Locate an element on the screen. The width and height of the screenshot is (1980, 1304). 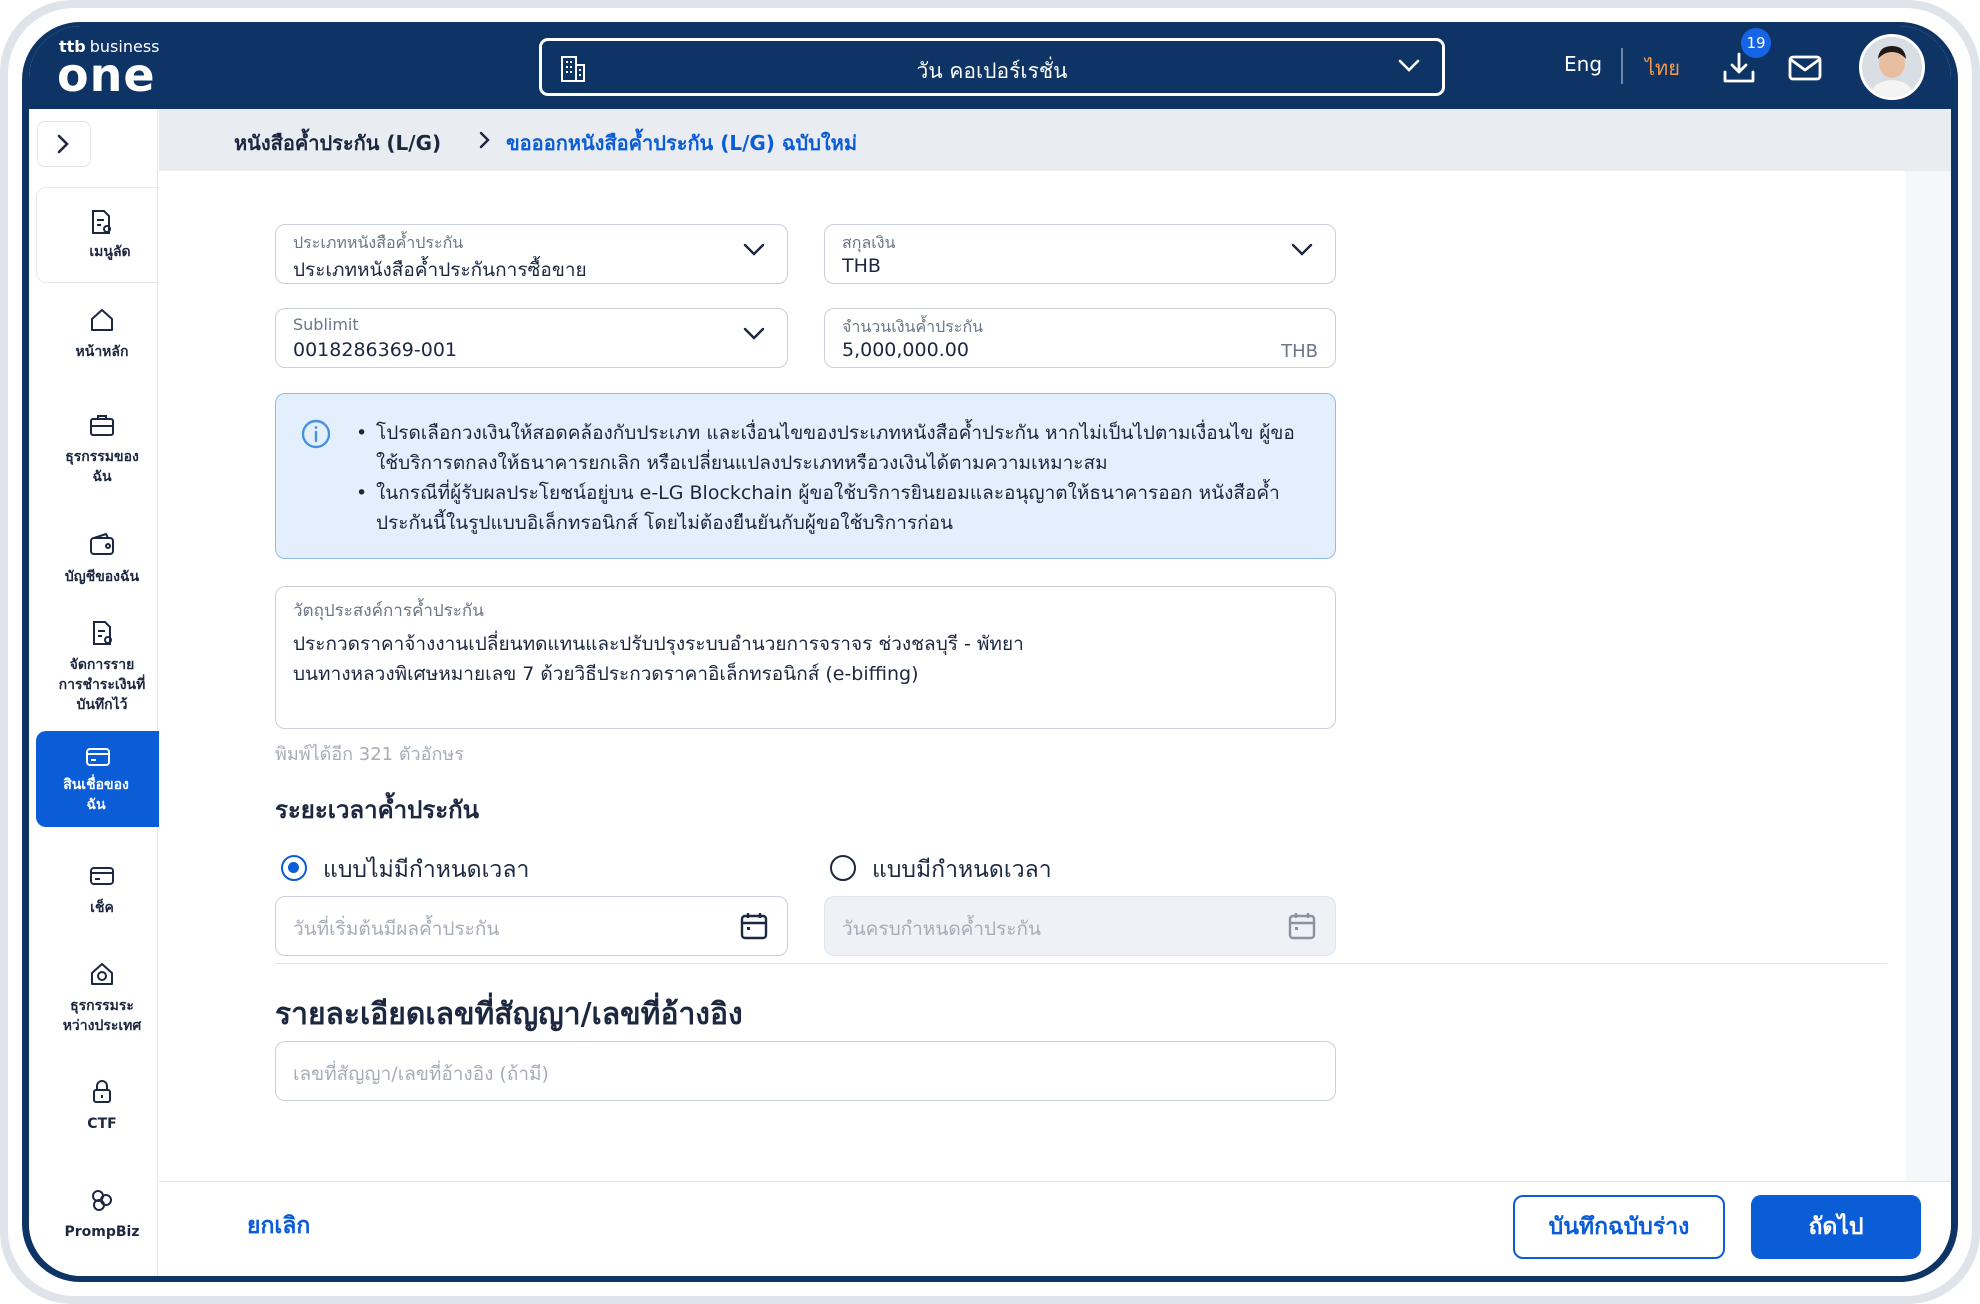
user-avatar is located at coordinates (1892, 67).